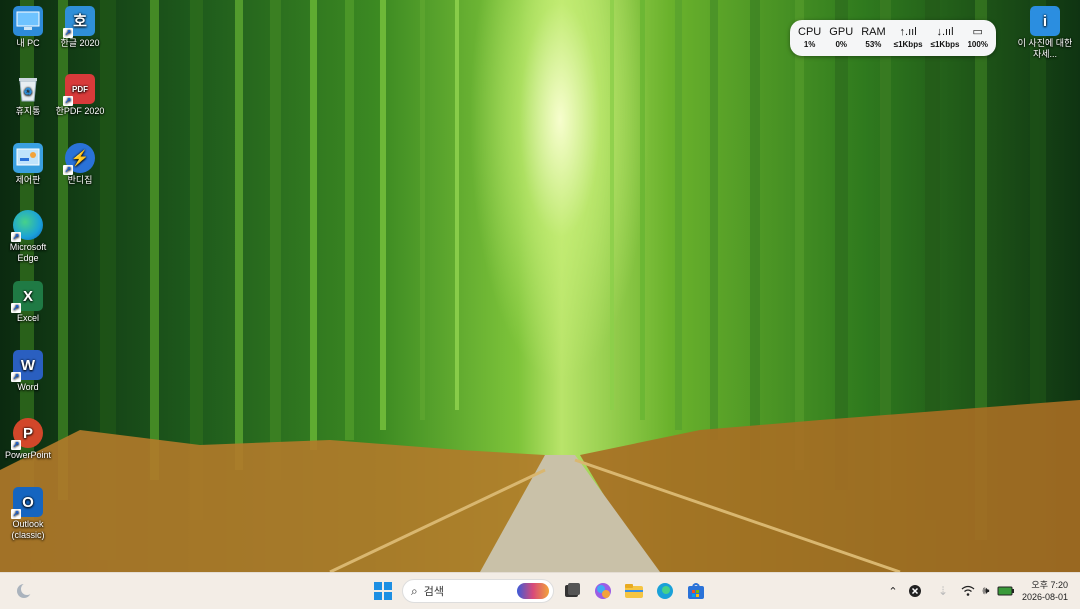 Image resolution: width=1080 pixels, height=609 pixels. I want to click on moon-icon, so click(24, 590).